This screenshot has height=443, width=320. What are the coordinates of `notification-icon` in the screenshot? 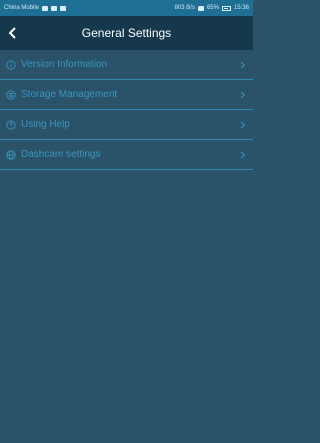 It's located at (54, 8).